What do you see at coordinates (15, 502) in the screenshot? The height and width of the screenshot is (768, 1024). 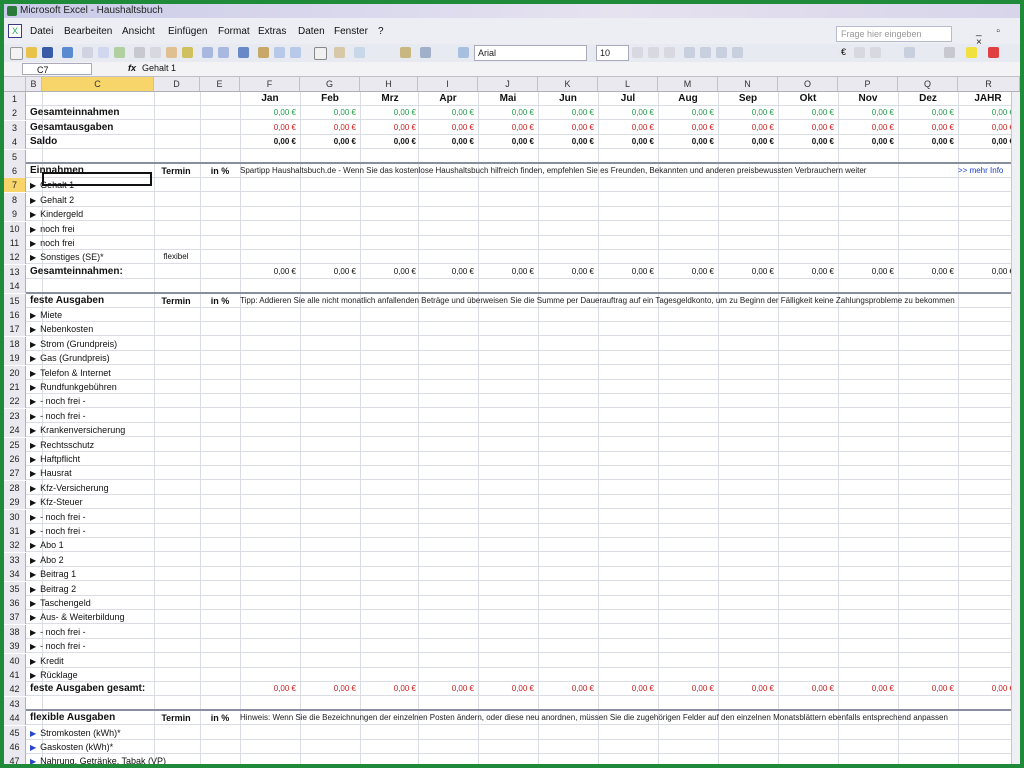 I see `row-header: 29` at bounding box center [15, 502].